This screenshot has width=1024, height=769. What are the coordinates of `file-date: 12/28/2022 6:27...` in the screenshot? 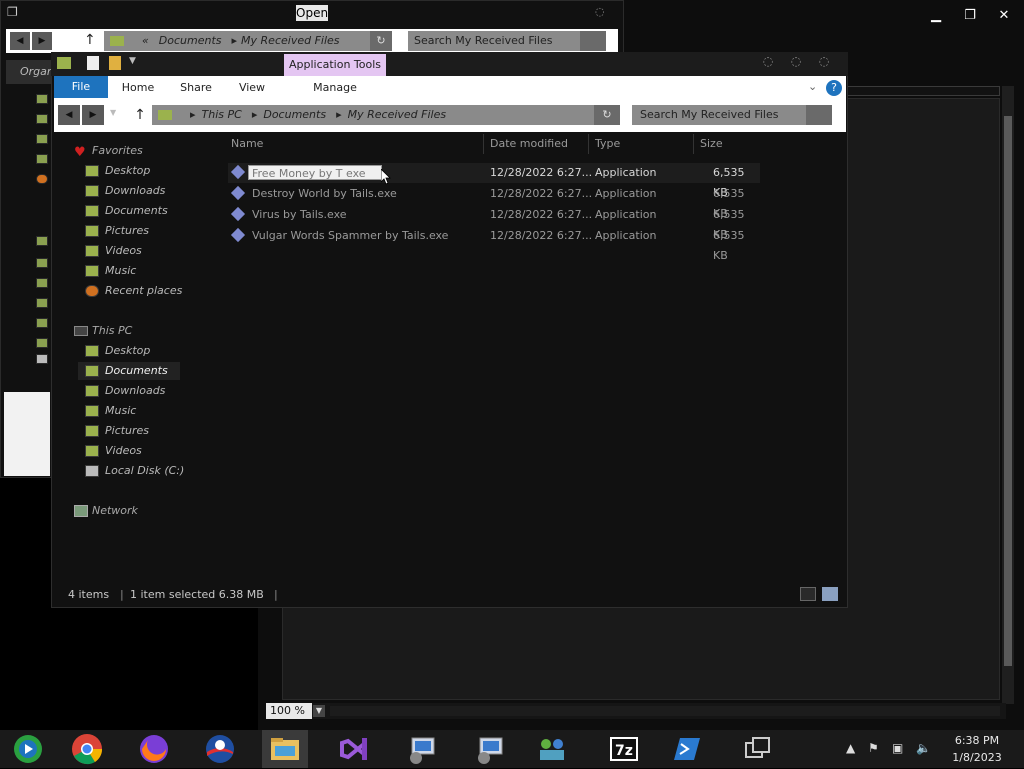 It's located at (541, 235).